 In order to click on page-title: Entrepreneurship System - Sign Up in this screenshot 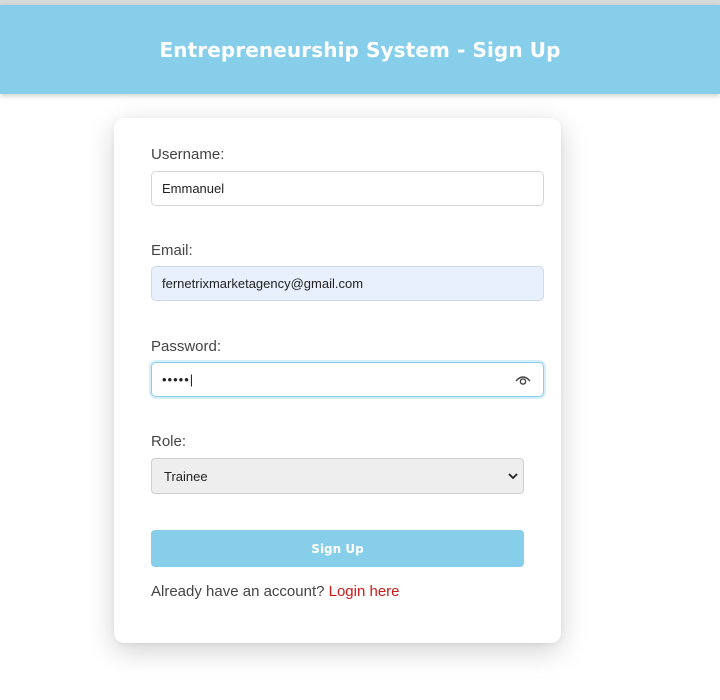, I will do `click(360, 49)`.